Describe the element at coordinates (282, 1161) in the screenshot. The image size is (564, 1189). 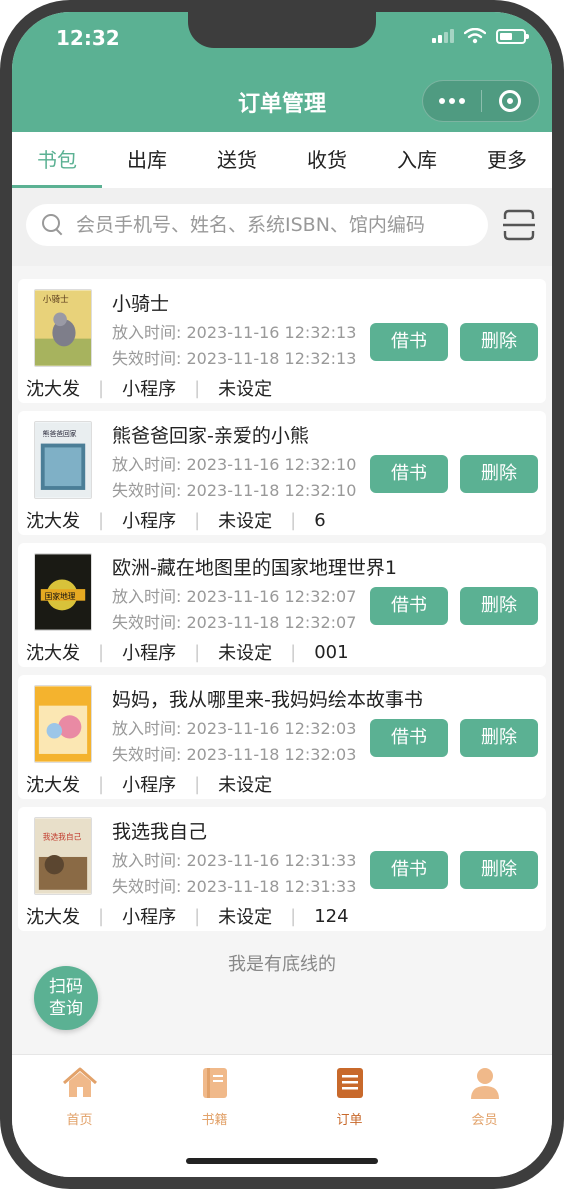
I see `home-indicator` at that location.